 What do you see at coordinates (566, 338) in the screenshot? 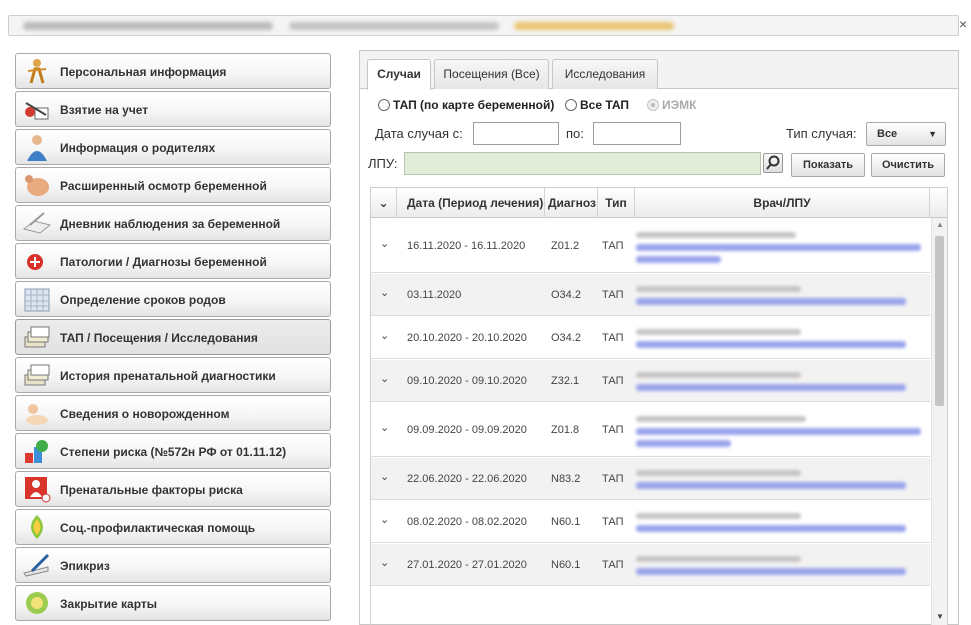
I see `cell-diagnosis: O34.2` at bounding box center [566, 338].